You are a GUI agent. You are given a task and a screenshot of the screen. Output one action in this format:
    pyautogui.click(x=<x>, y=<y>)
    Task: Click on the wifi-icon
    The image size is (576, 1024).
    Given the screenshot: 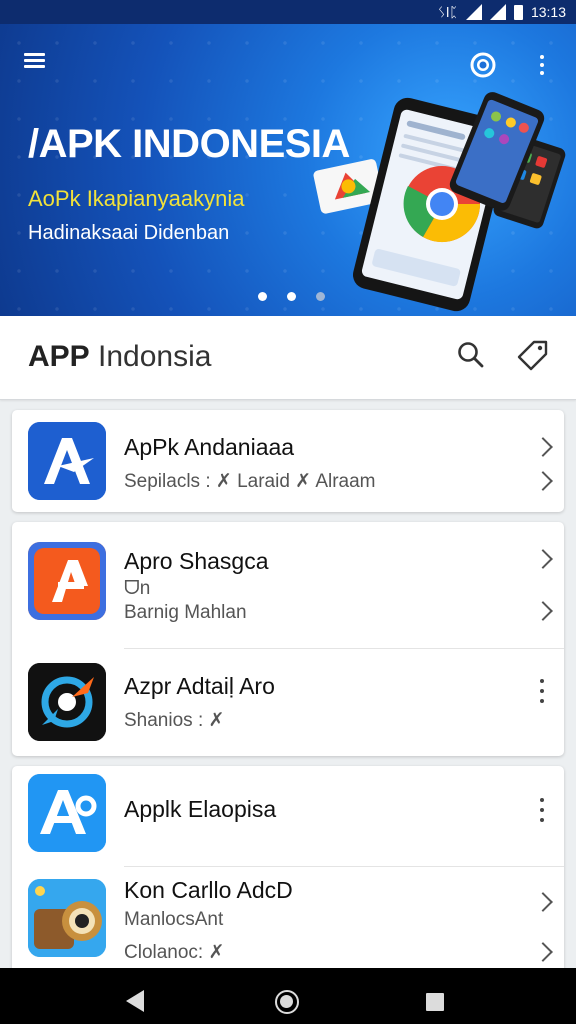 What is the action you would take?
    pyautogui.click(x=497, y=12)
    